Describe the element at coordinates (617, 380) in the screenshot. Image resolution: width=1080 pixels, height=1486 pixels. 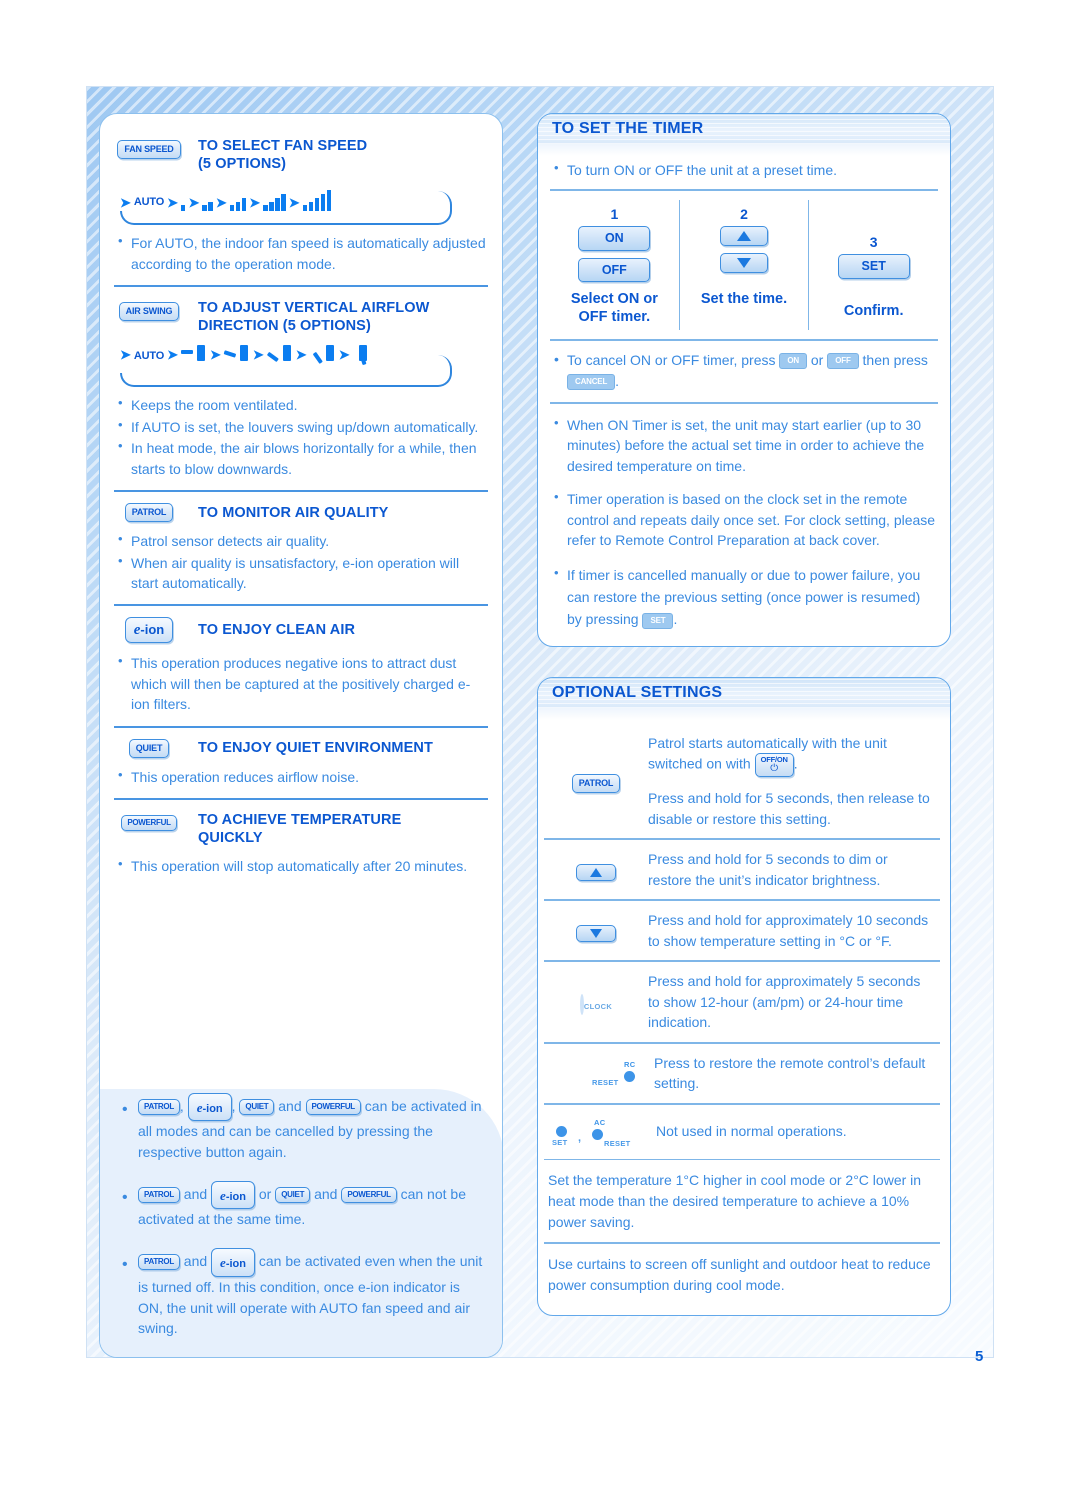
I see `cancel-period: .` at that location.